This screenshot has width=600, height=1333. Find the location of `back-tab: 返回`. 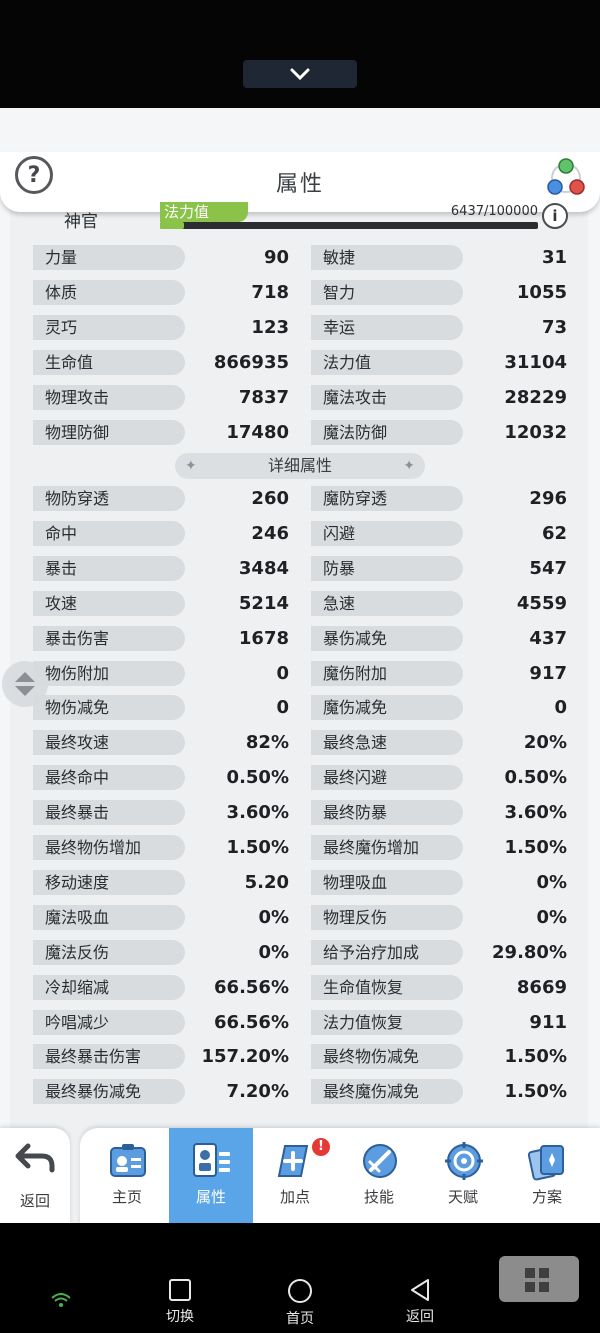

back-tab: 返回 is located at coordinates (35, 1175).